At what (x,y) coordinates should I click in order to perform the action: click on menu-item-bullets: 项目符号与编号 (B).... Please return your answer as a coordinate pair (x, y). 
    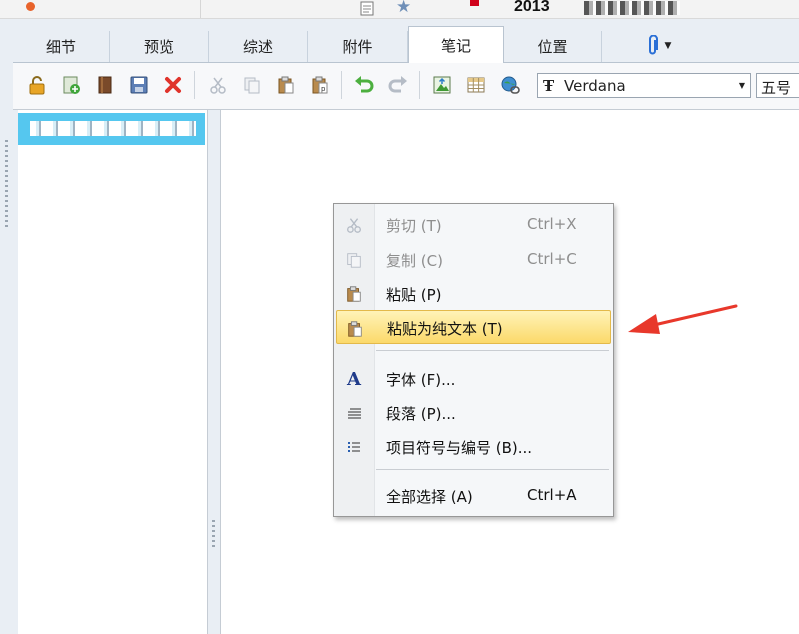
    Looking at the image, I should click on (473, 446).